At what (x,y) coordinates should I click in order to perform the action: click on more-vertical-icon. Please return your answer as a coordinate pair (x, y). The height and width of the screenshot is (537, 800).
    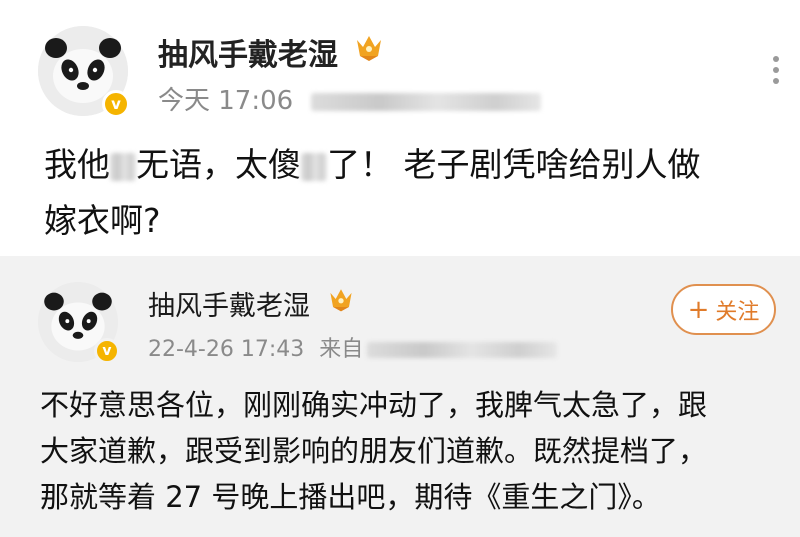
    Looking at the image, I should click on (776, 72).